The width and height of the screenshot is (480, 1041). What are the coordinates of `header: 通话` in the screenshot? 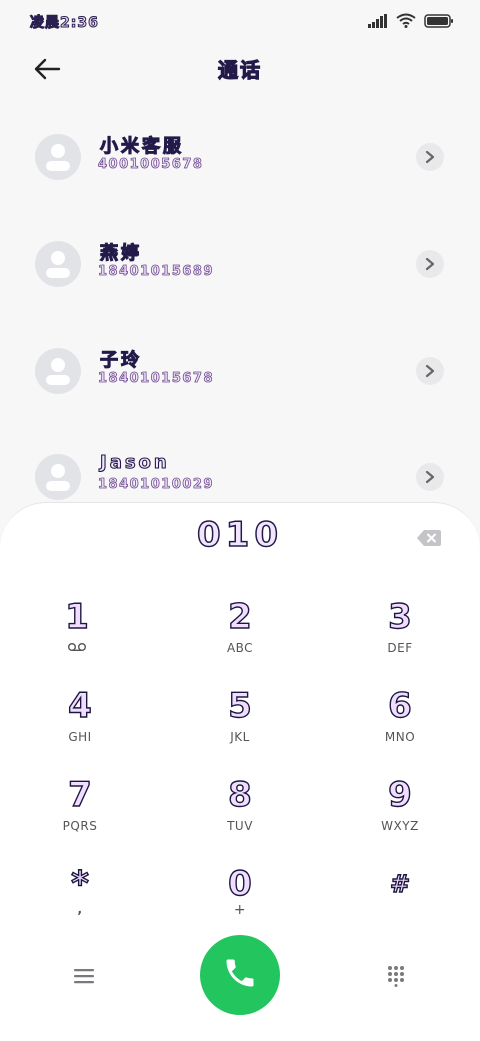 It's located at (240, 70).